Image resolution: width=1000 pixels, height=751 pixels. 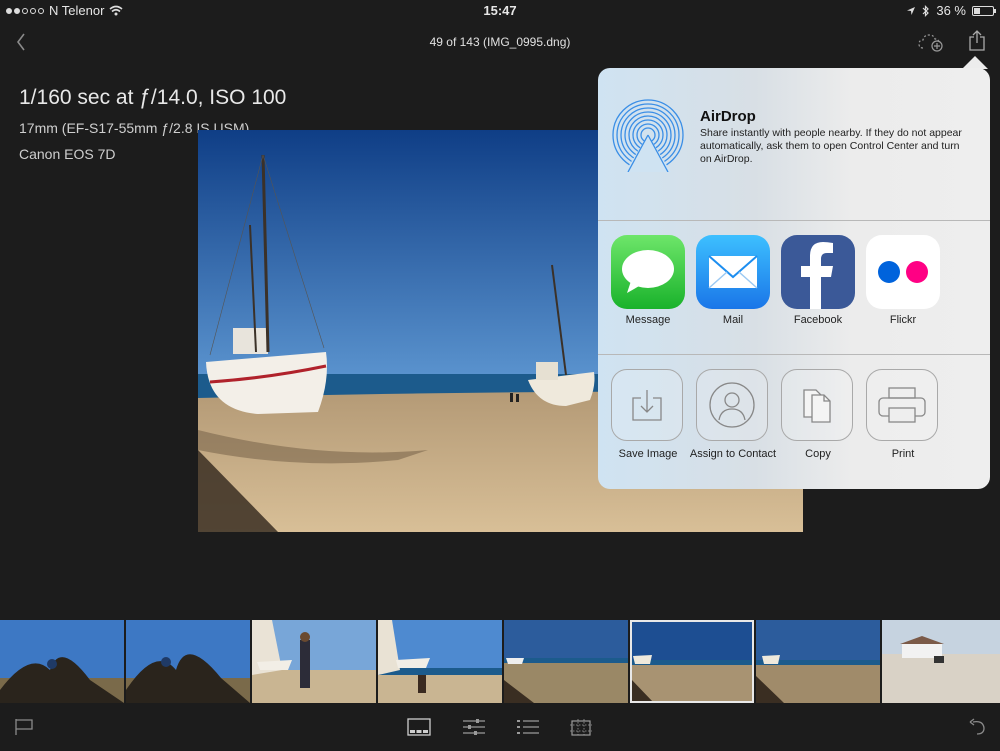 I want to click on undo-icon, so click(x=977, y=726).